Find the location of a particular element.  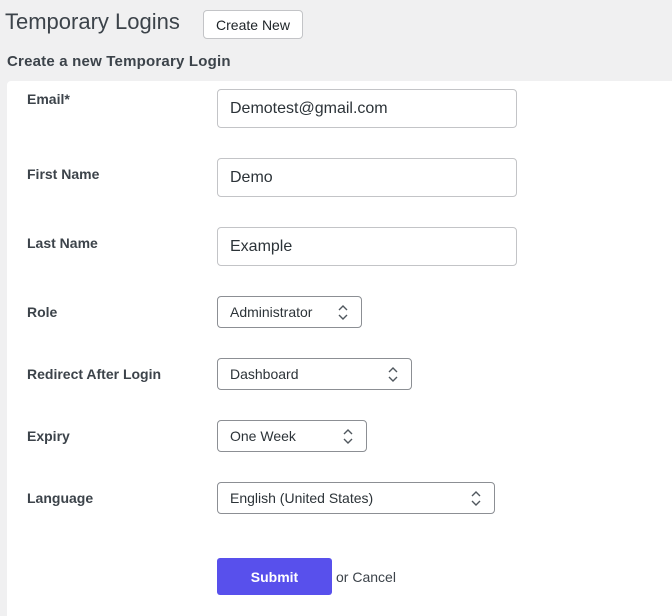

role-select: Administrator is located at coordinates (289, 312).